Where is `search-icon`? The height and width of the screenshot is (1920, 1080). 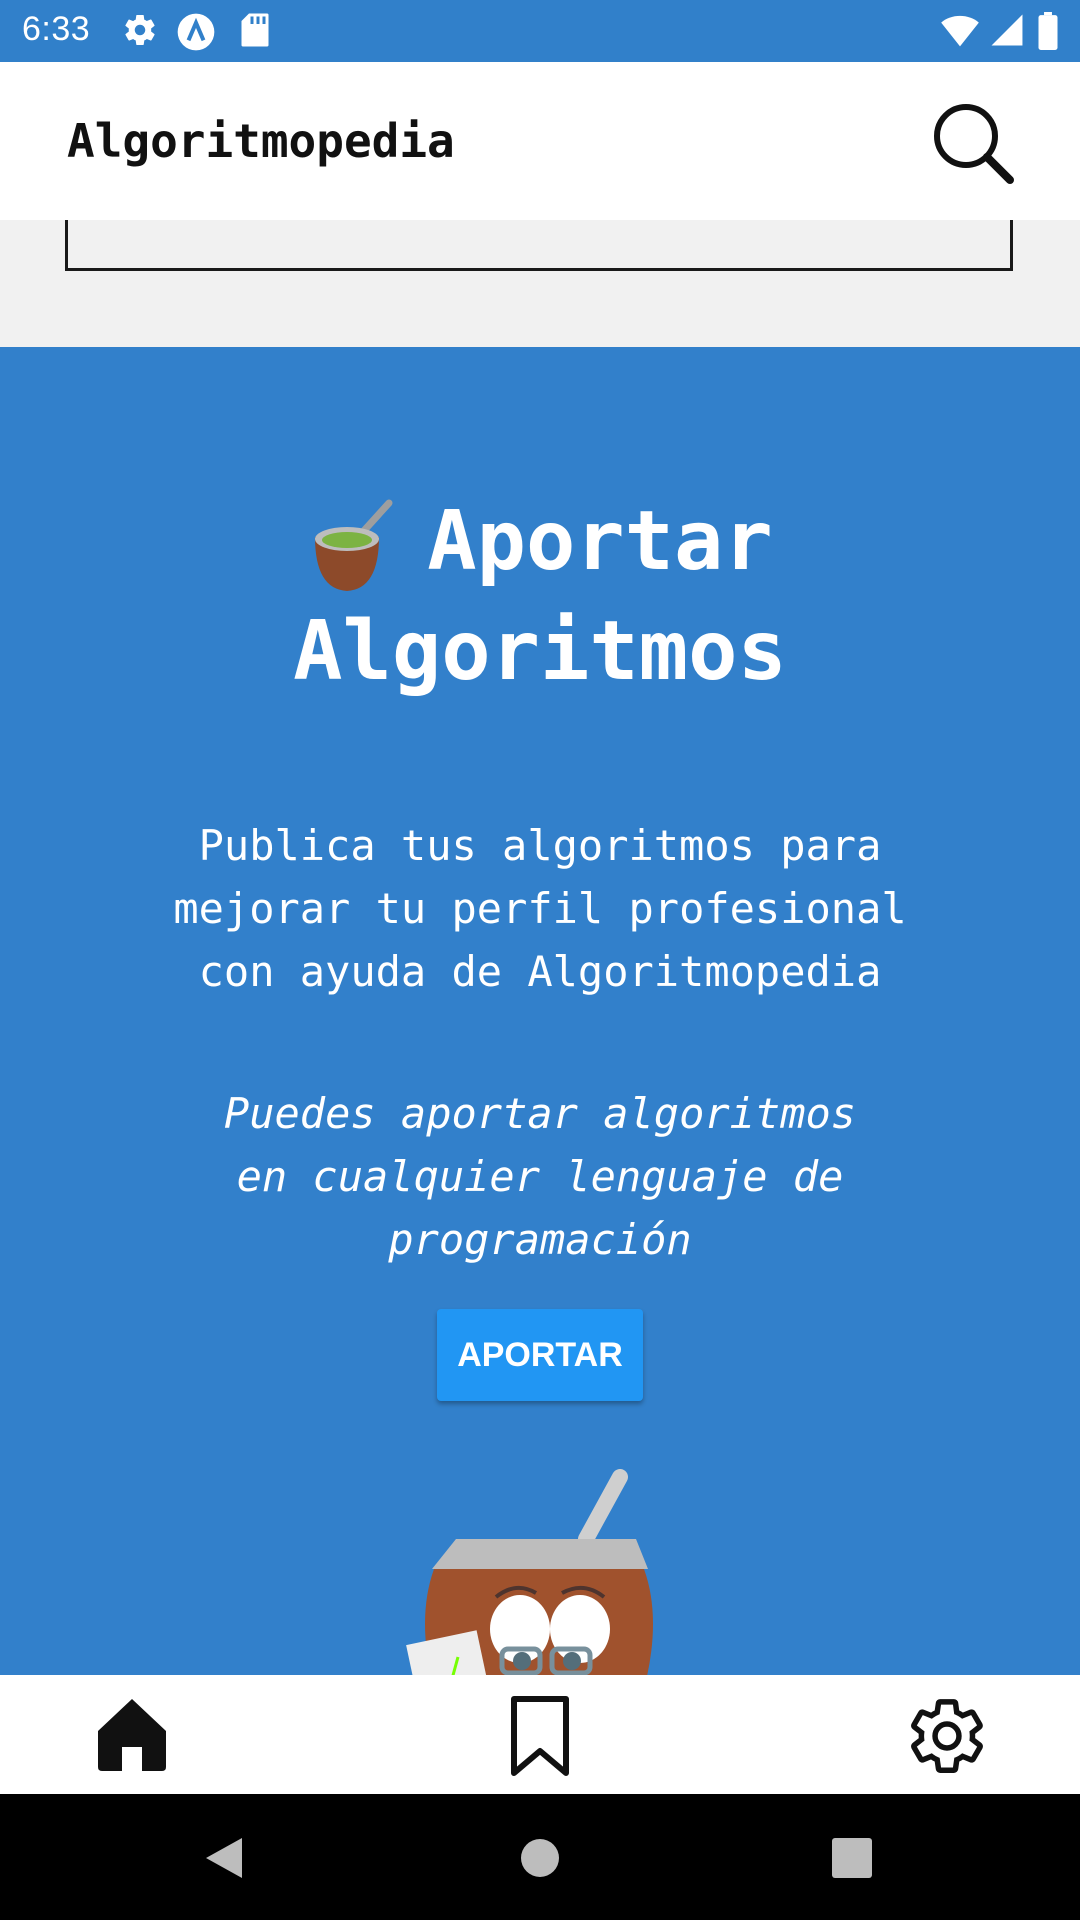 search-icon is located at coordinates (973, 143).